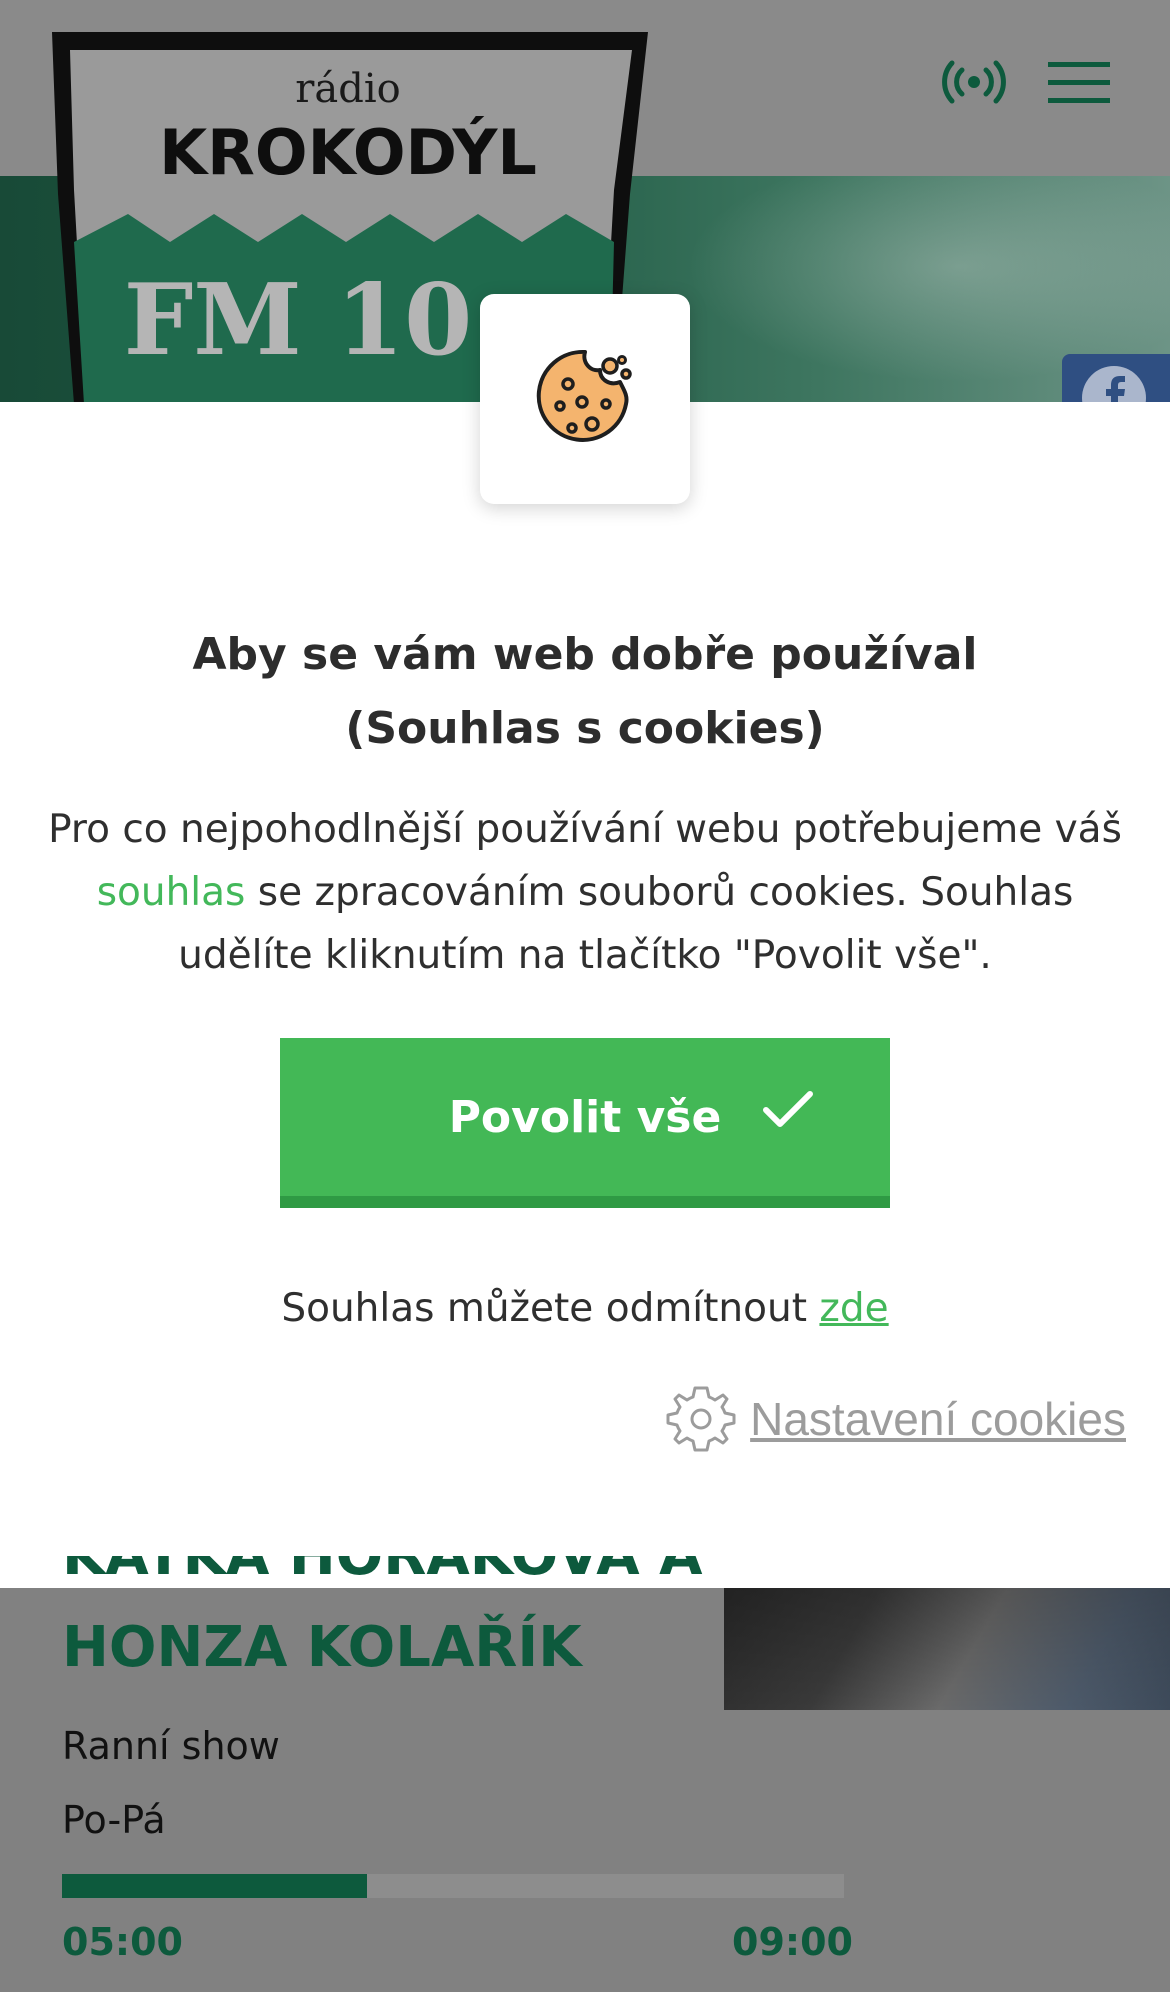 The image size is (1170, 1992). I want to click on decline-text: Souhlas můžete odmítnout zde, so click(585, 1308).